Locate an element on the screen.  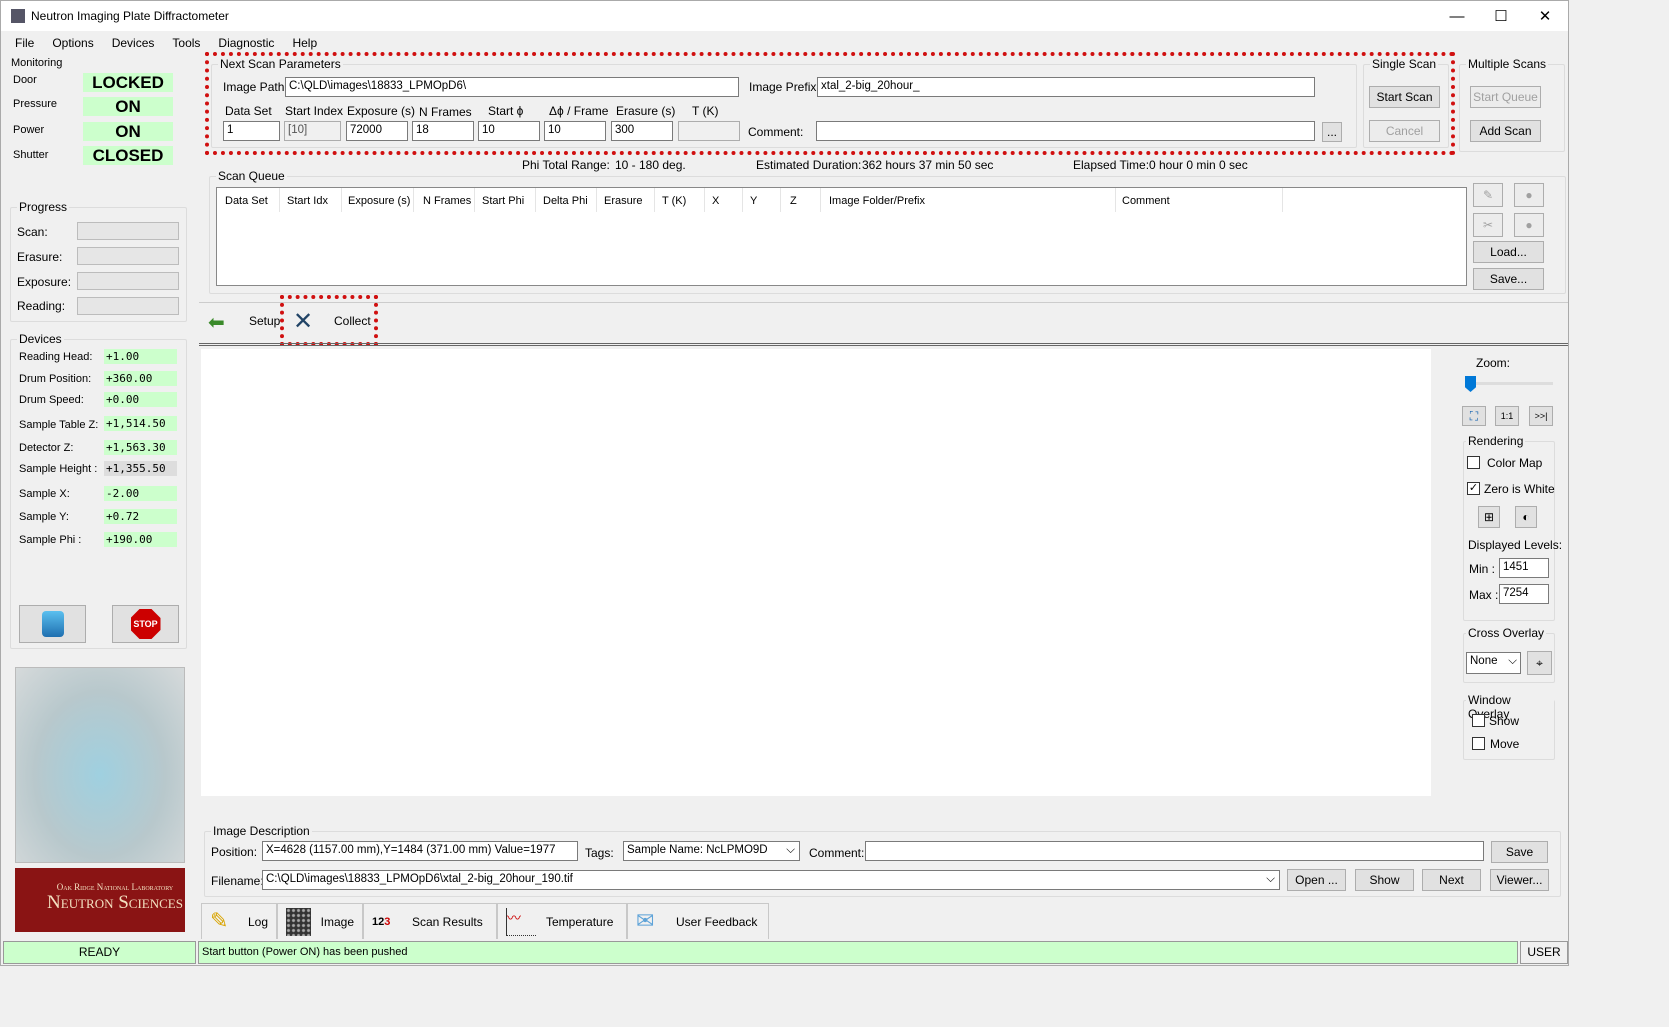
tags-value: Sample Name: NcLPMO9D is located at coordinates (697, 850).